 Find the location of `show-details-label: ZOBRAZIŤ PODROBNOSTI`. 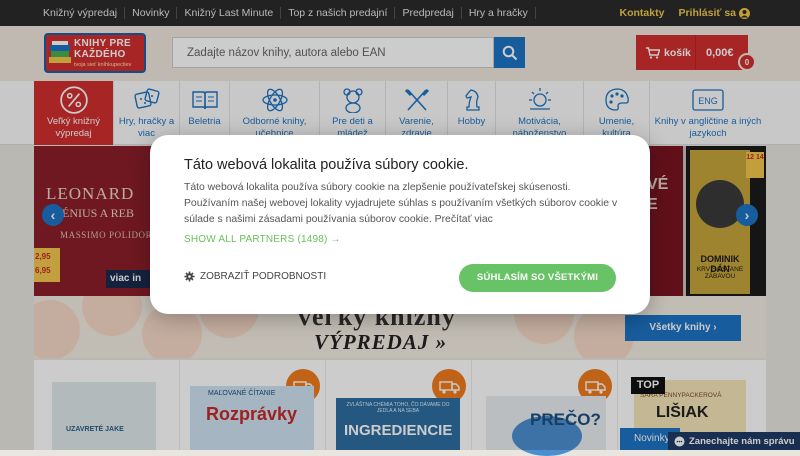

show-details-label: ZOBRAZIŤ PODROBNOSTI is located at coordinates (263, 276).